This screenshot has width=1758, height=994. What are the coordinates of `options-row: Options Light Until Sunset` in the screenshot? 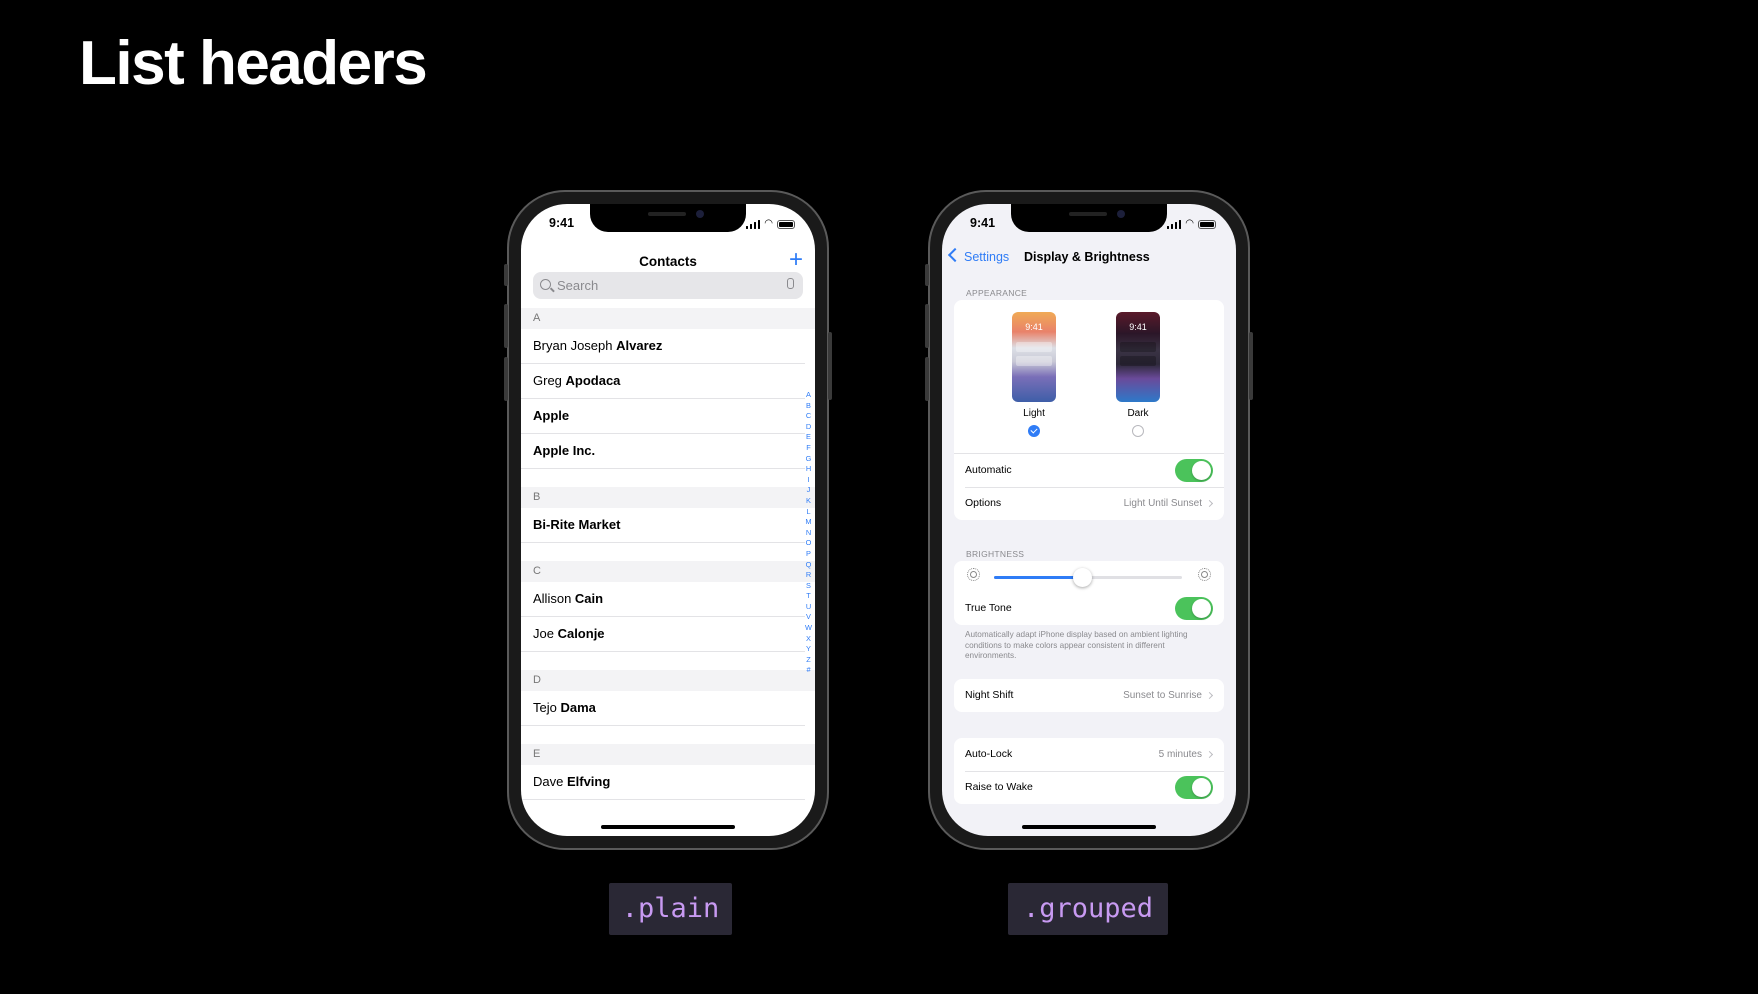 It's located at (1089, 503).